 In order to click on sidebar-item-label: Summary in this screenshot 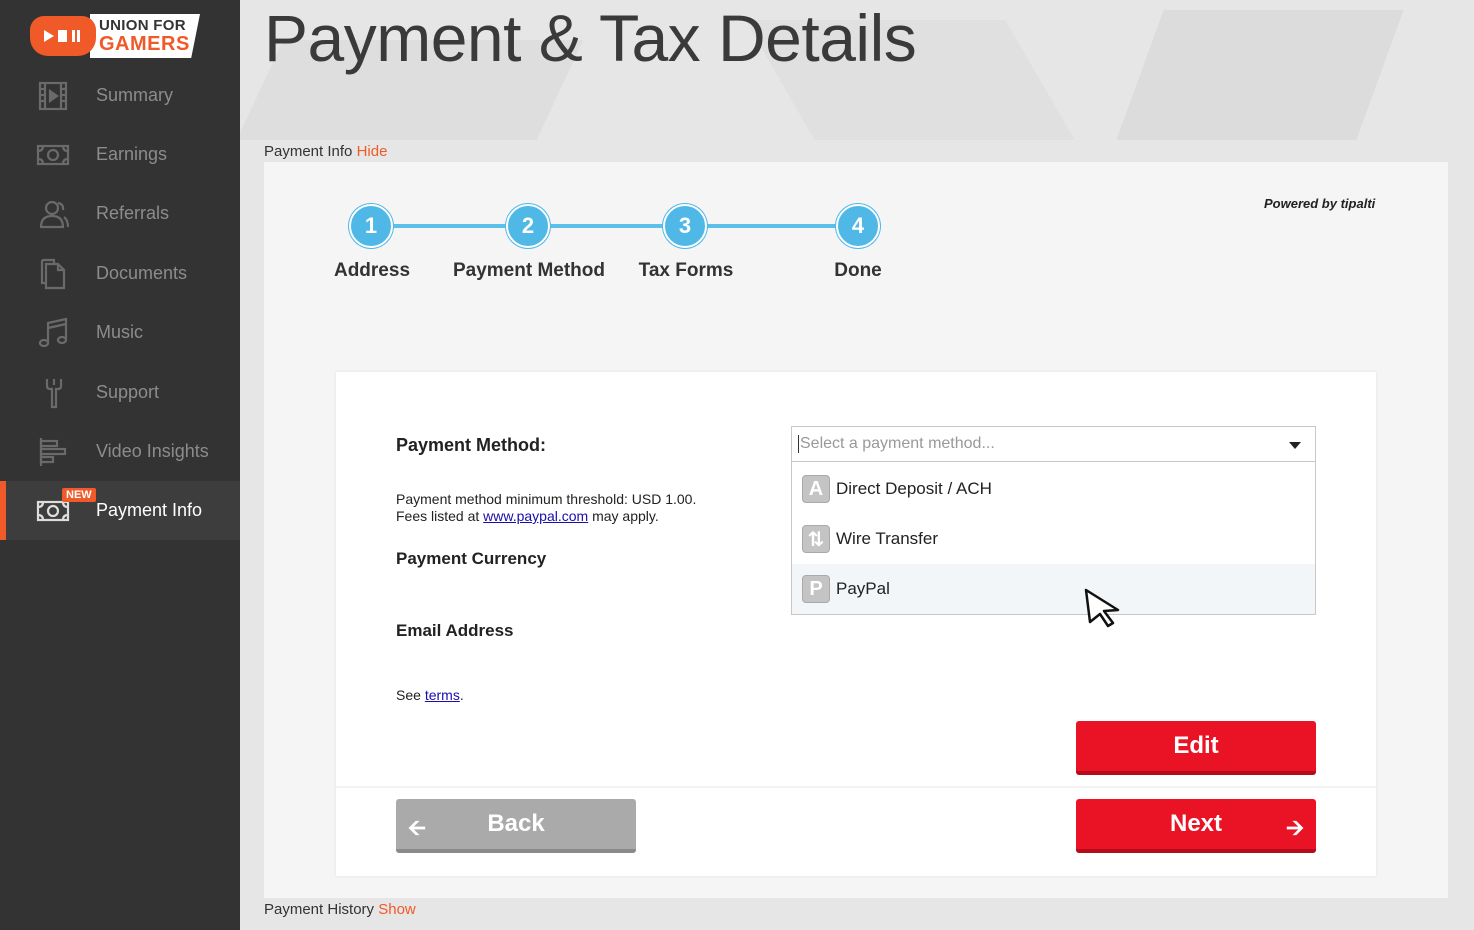, I will do `click(135, 95)`.